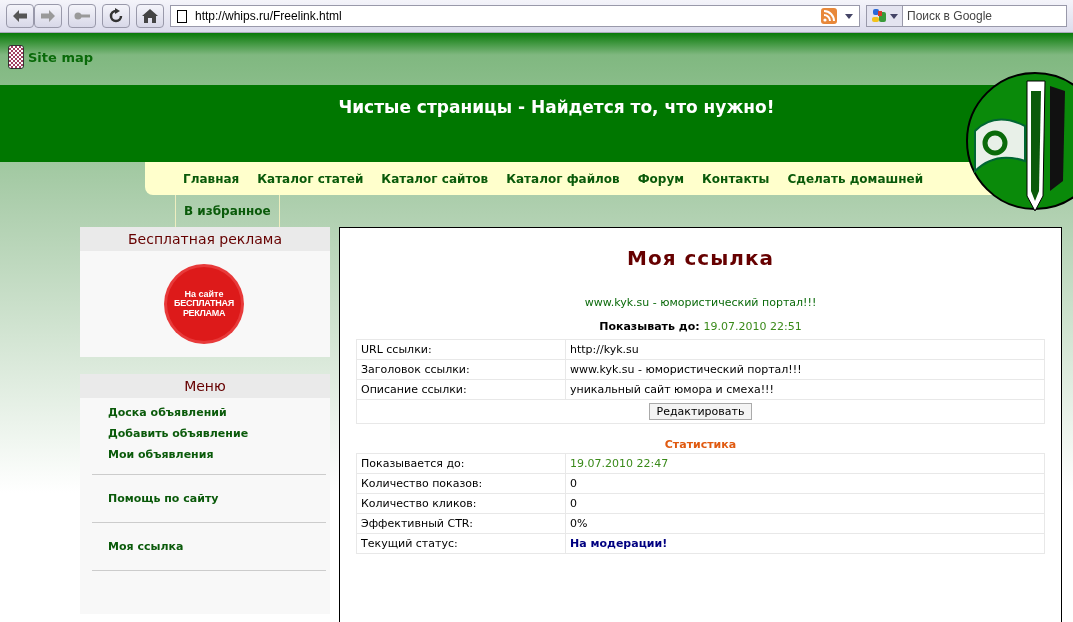  I want to click on home-icon, so click(150, 16).